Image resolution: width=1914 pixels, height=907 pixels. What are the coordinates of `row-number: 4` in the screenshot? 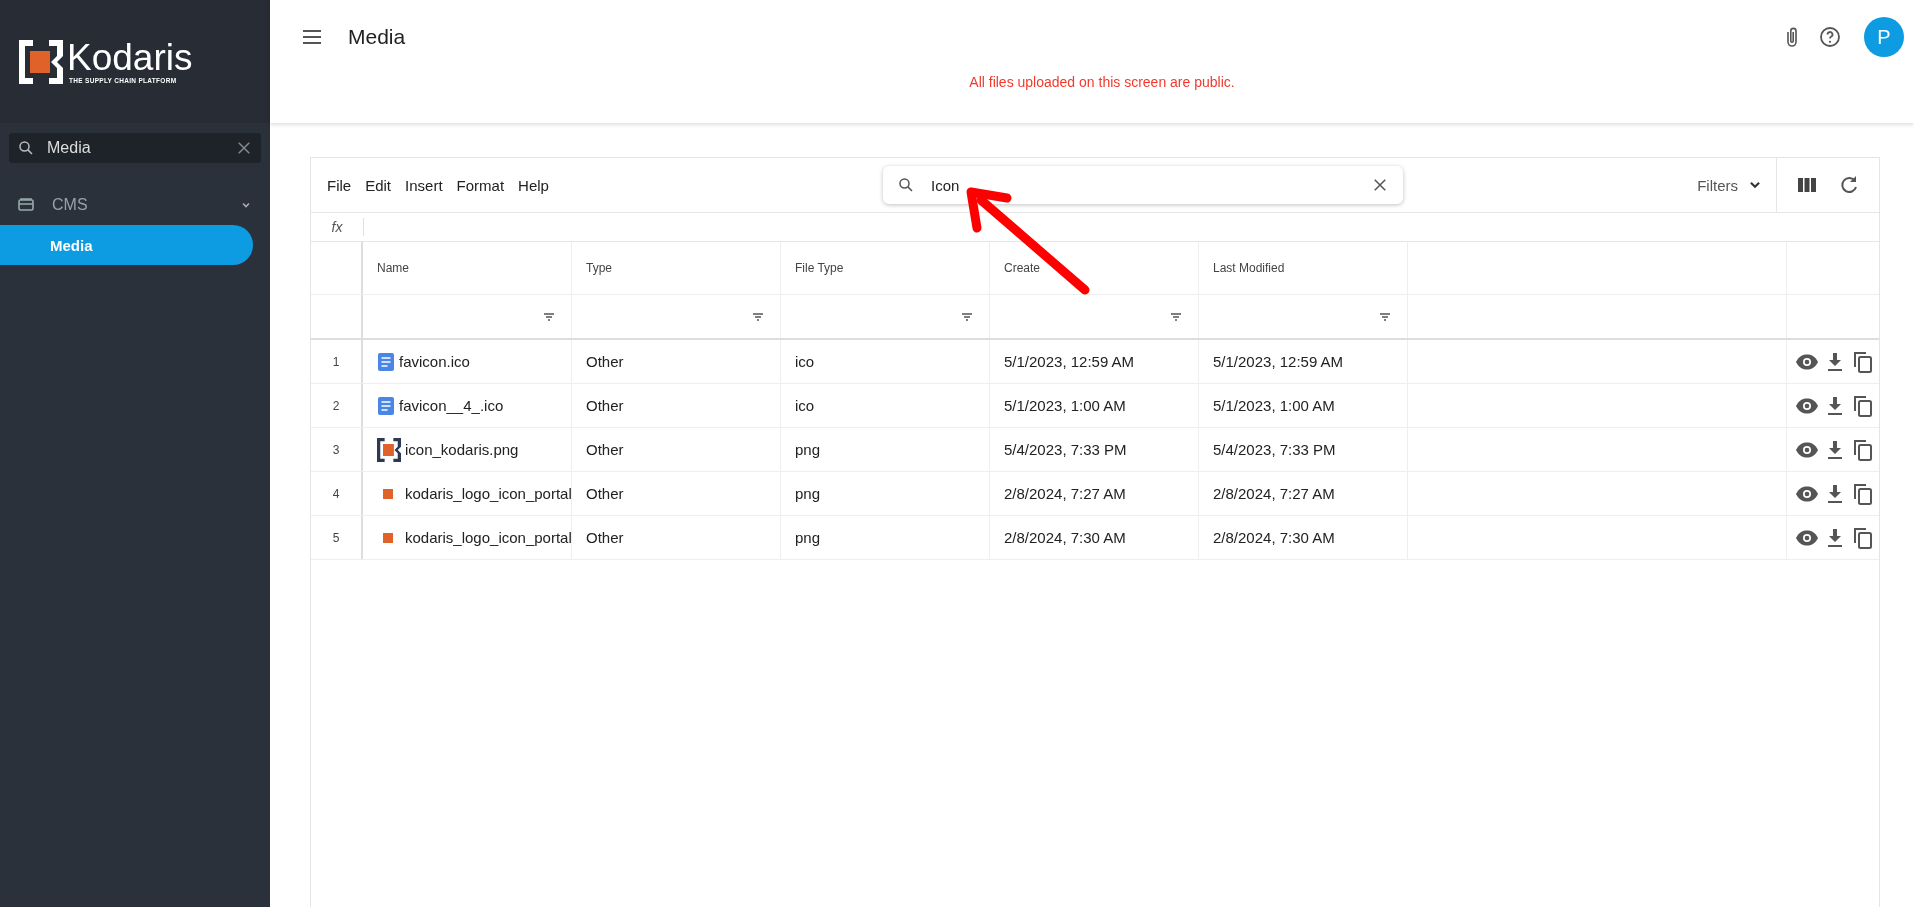 It's located at (336, 493).